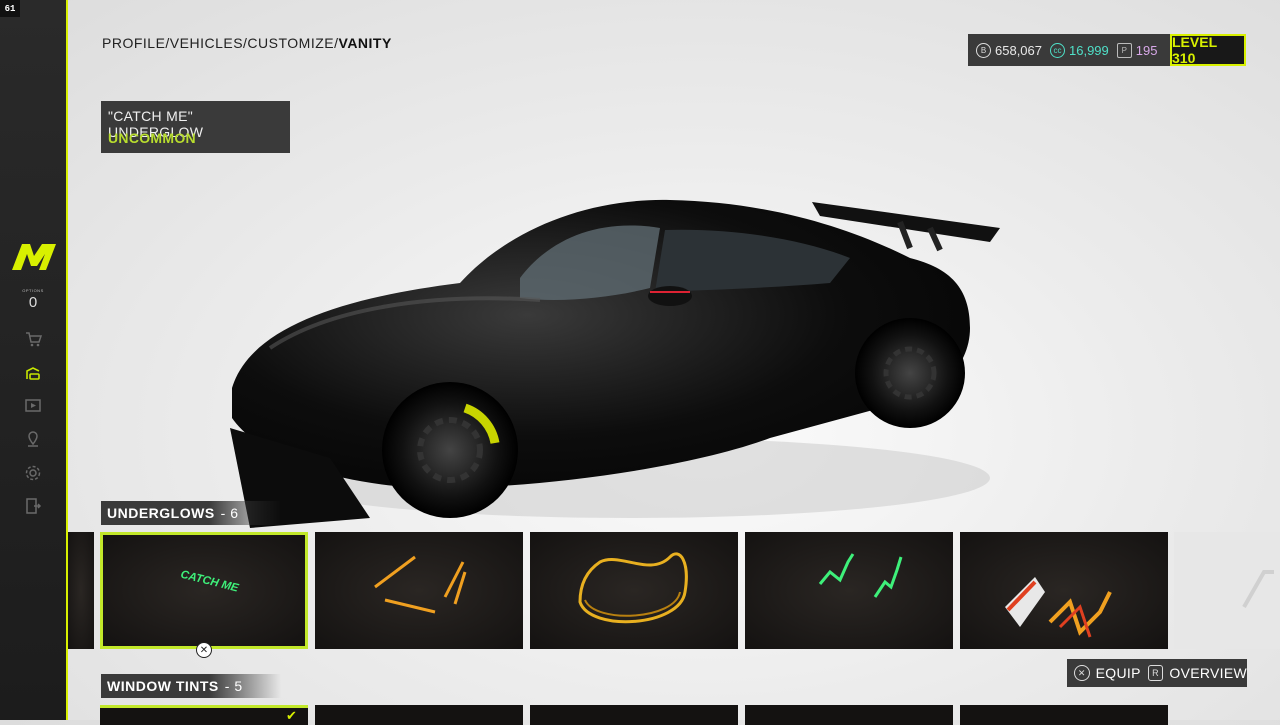  I want to click on section-count: - 6, so click(229, 513).